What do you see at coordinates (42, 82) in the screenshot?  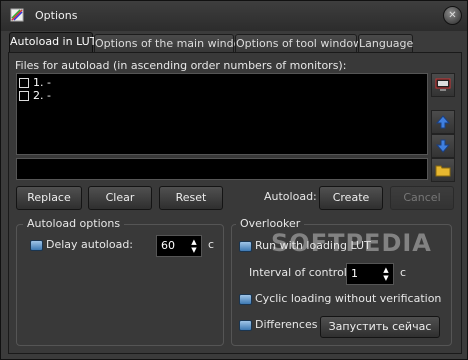 I see `file-label: 1. -` at bounding box center [42, 82].